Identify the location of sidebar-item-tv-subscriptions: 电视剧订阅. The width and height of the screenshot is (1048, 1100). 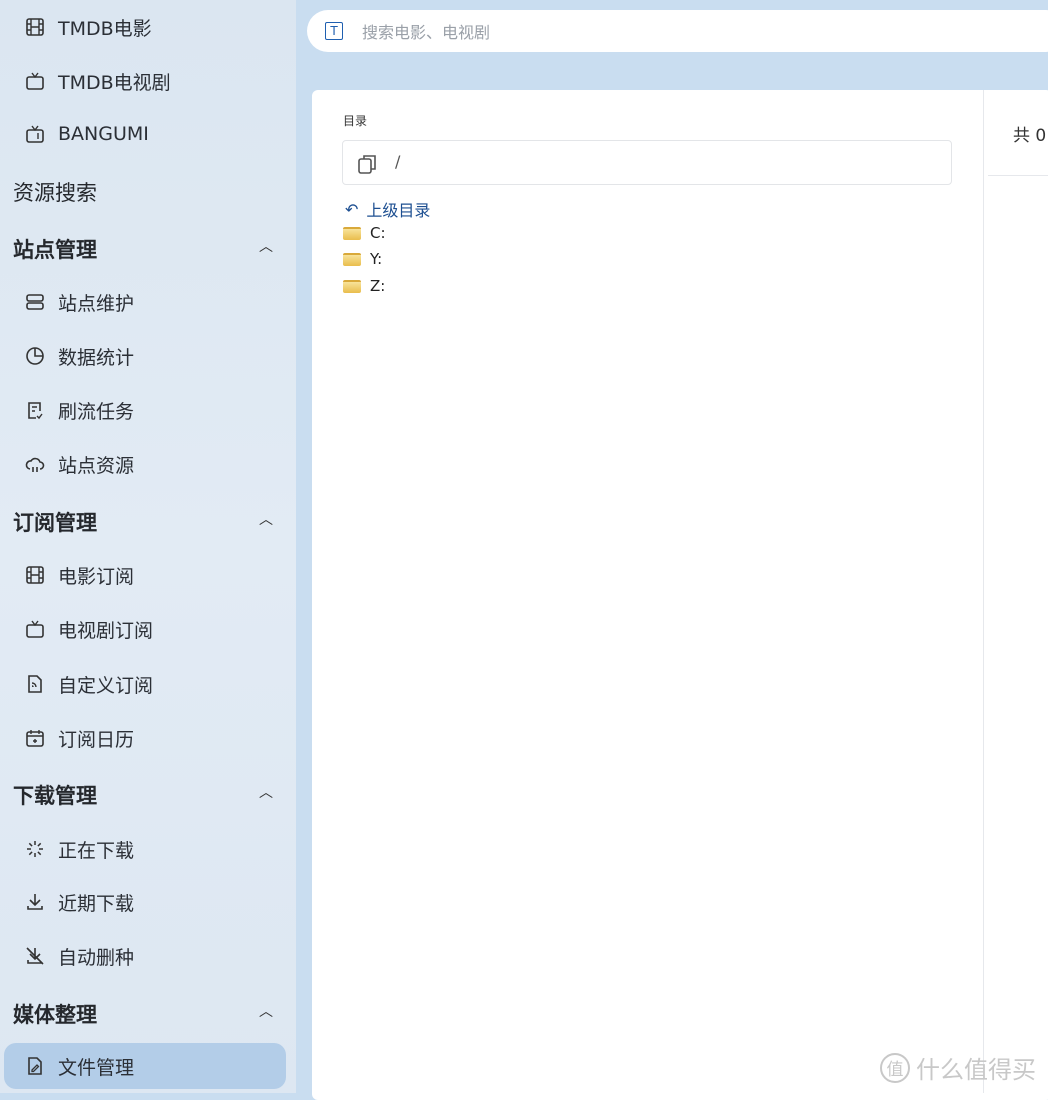
(148, 629).